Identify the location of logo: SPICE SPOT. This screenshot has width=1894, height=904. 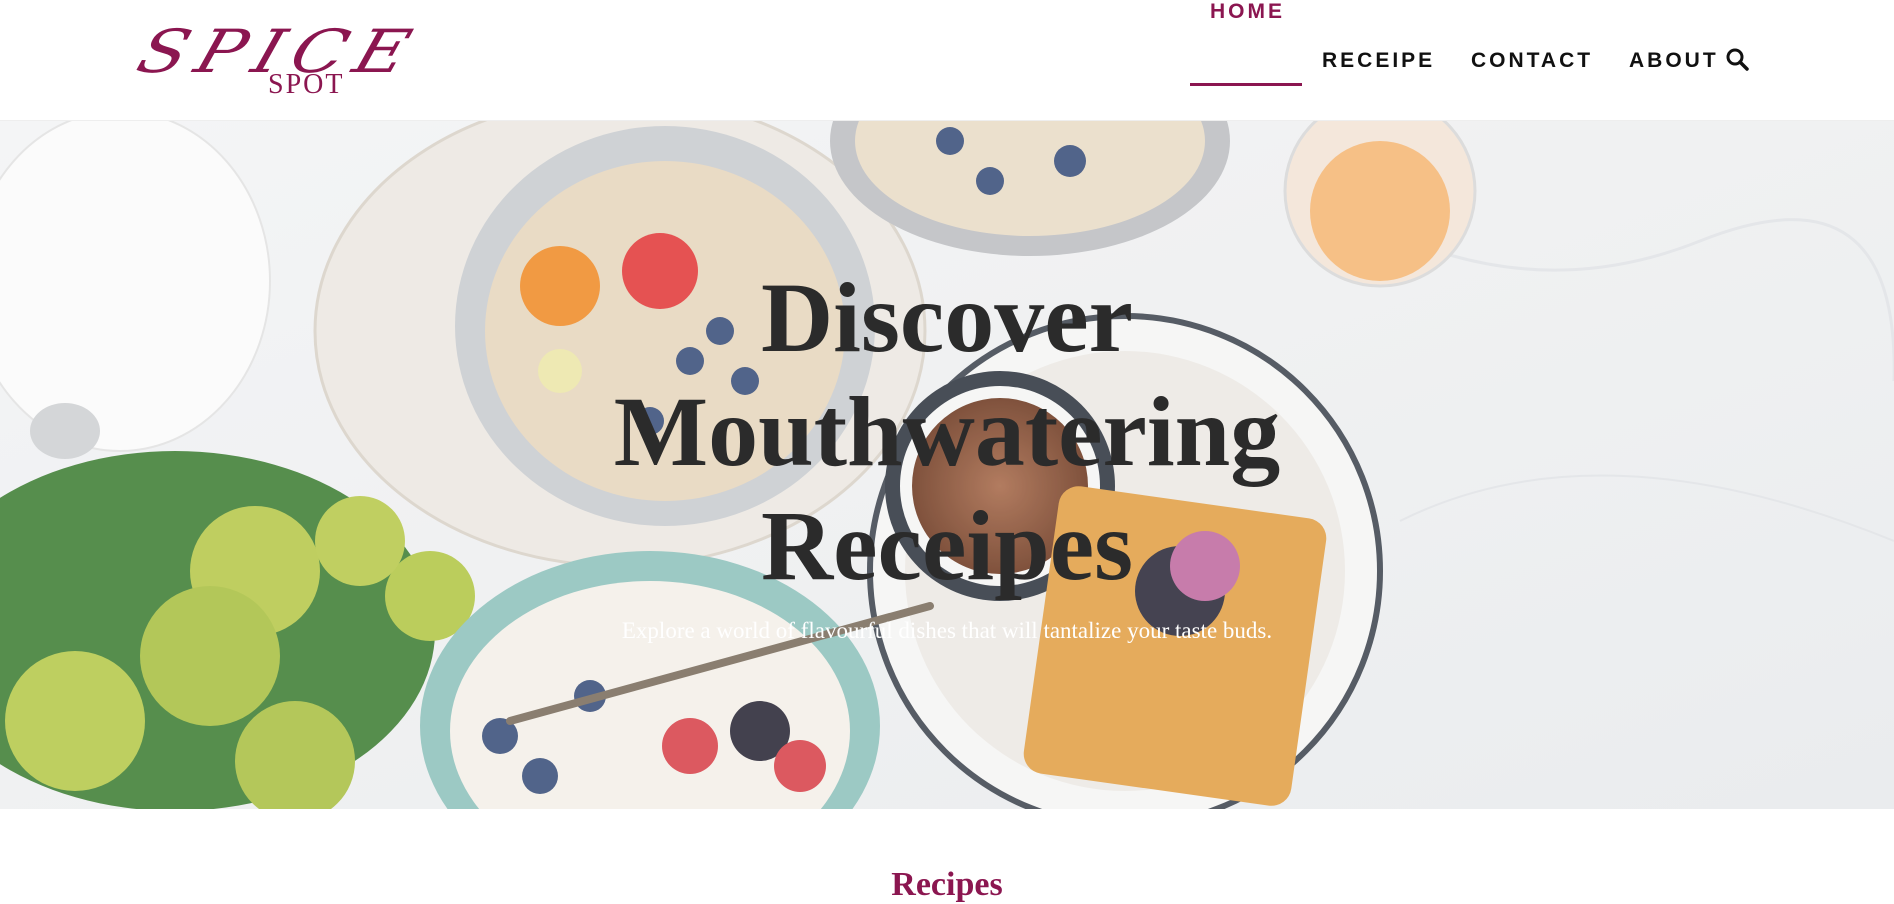
(282, 59).